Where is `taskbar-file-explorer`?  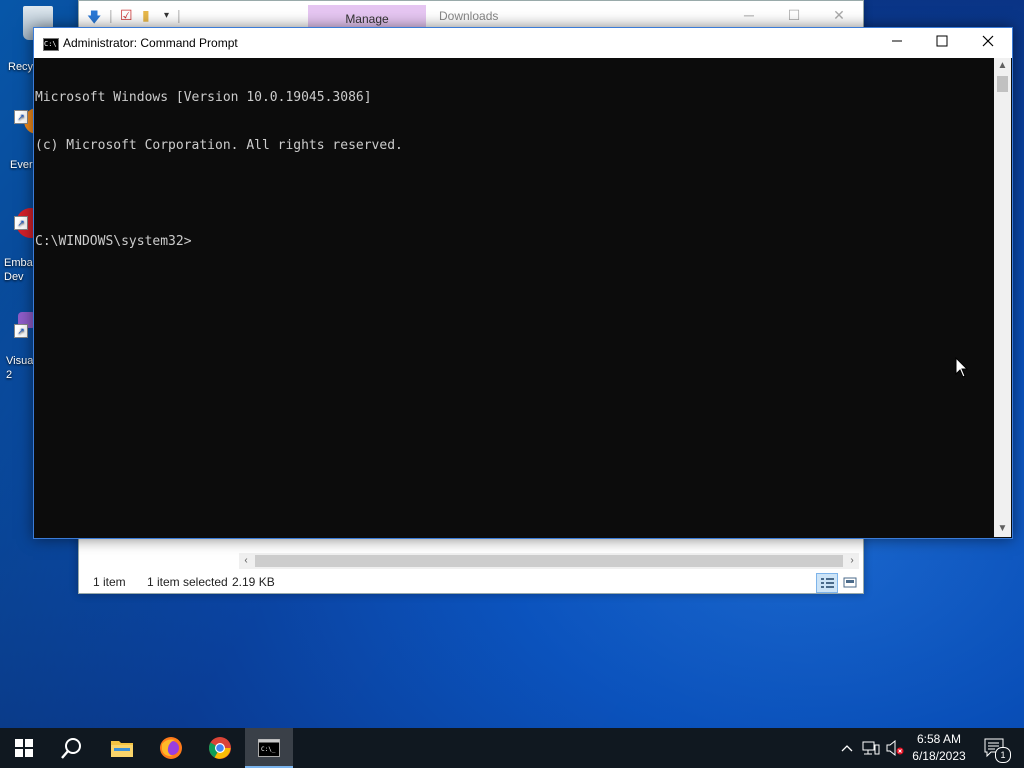
taskbar-file-explorer is located at coordinates (122, 748).